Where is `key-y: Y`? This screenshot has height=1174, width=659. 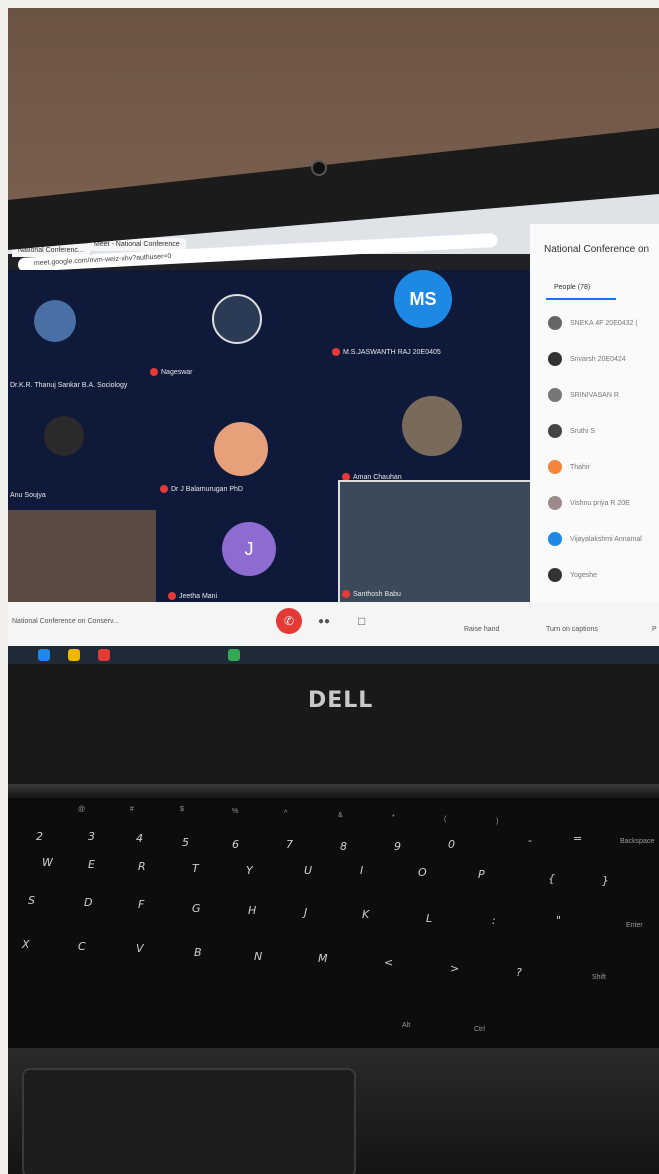 key-y: Y is located at coordinates (249, 870).